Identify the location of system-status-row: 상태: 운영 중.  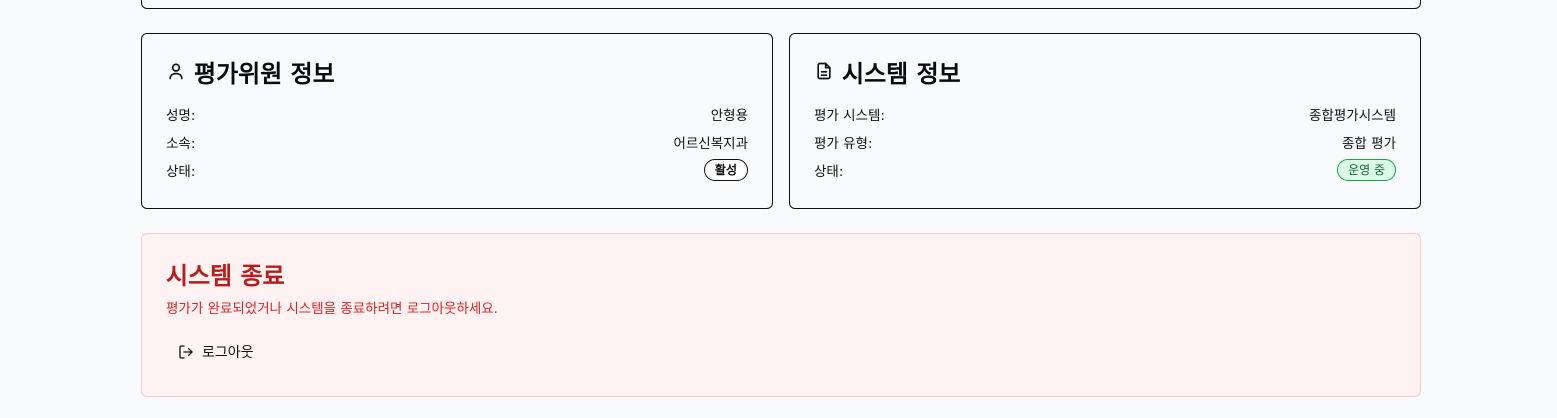
(1105, 170).